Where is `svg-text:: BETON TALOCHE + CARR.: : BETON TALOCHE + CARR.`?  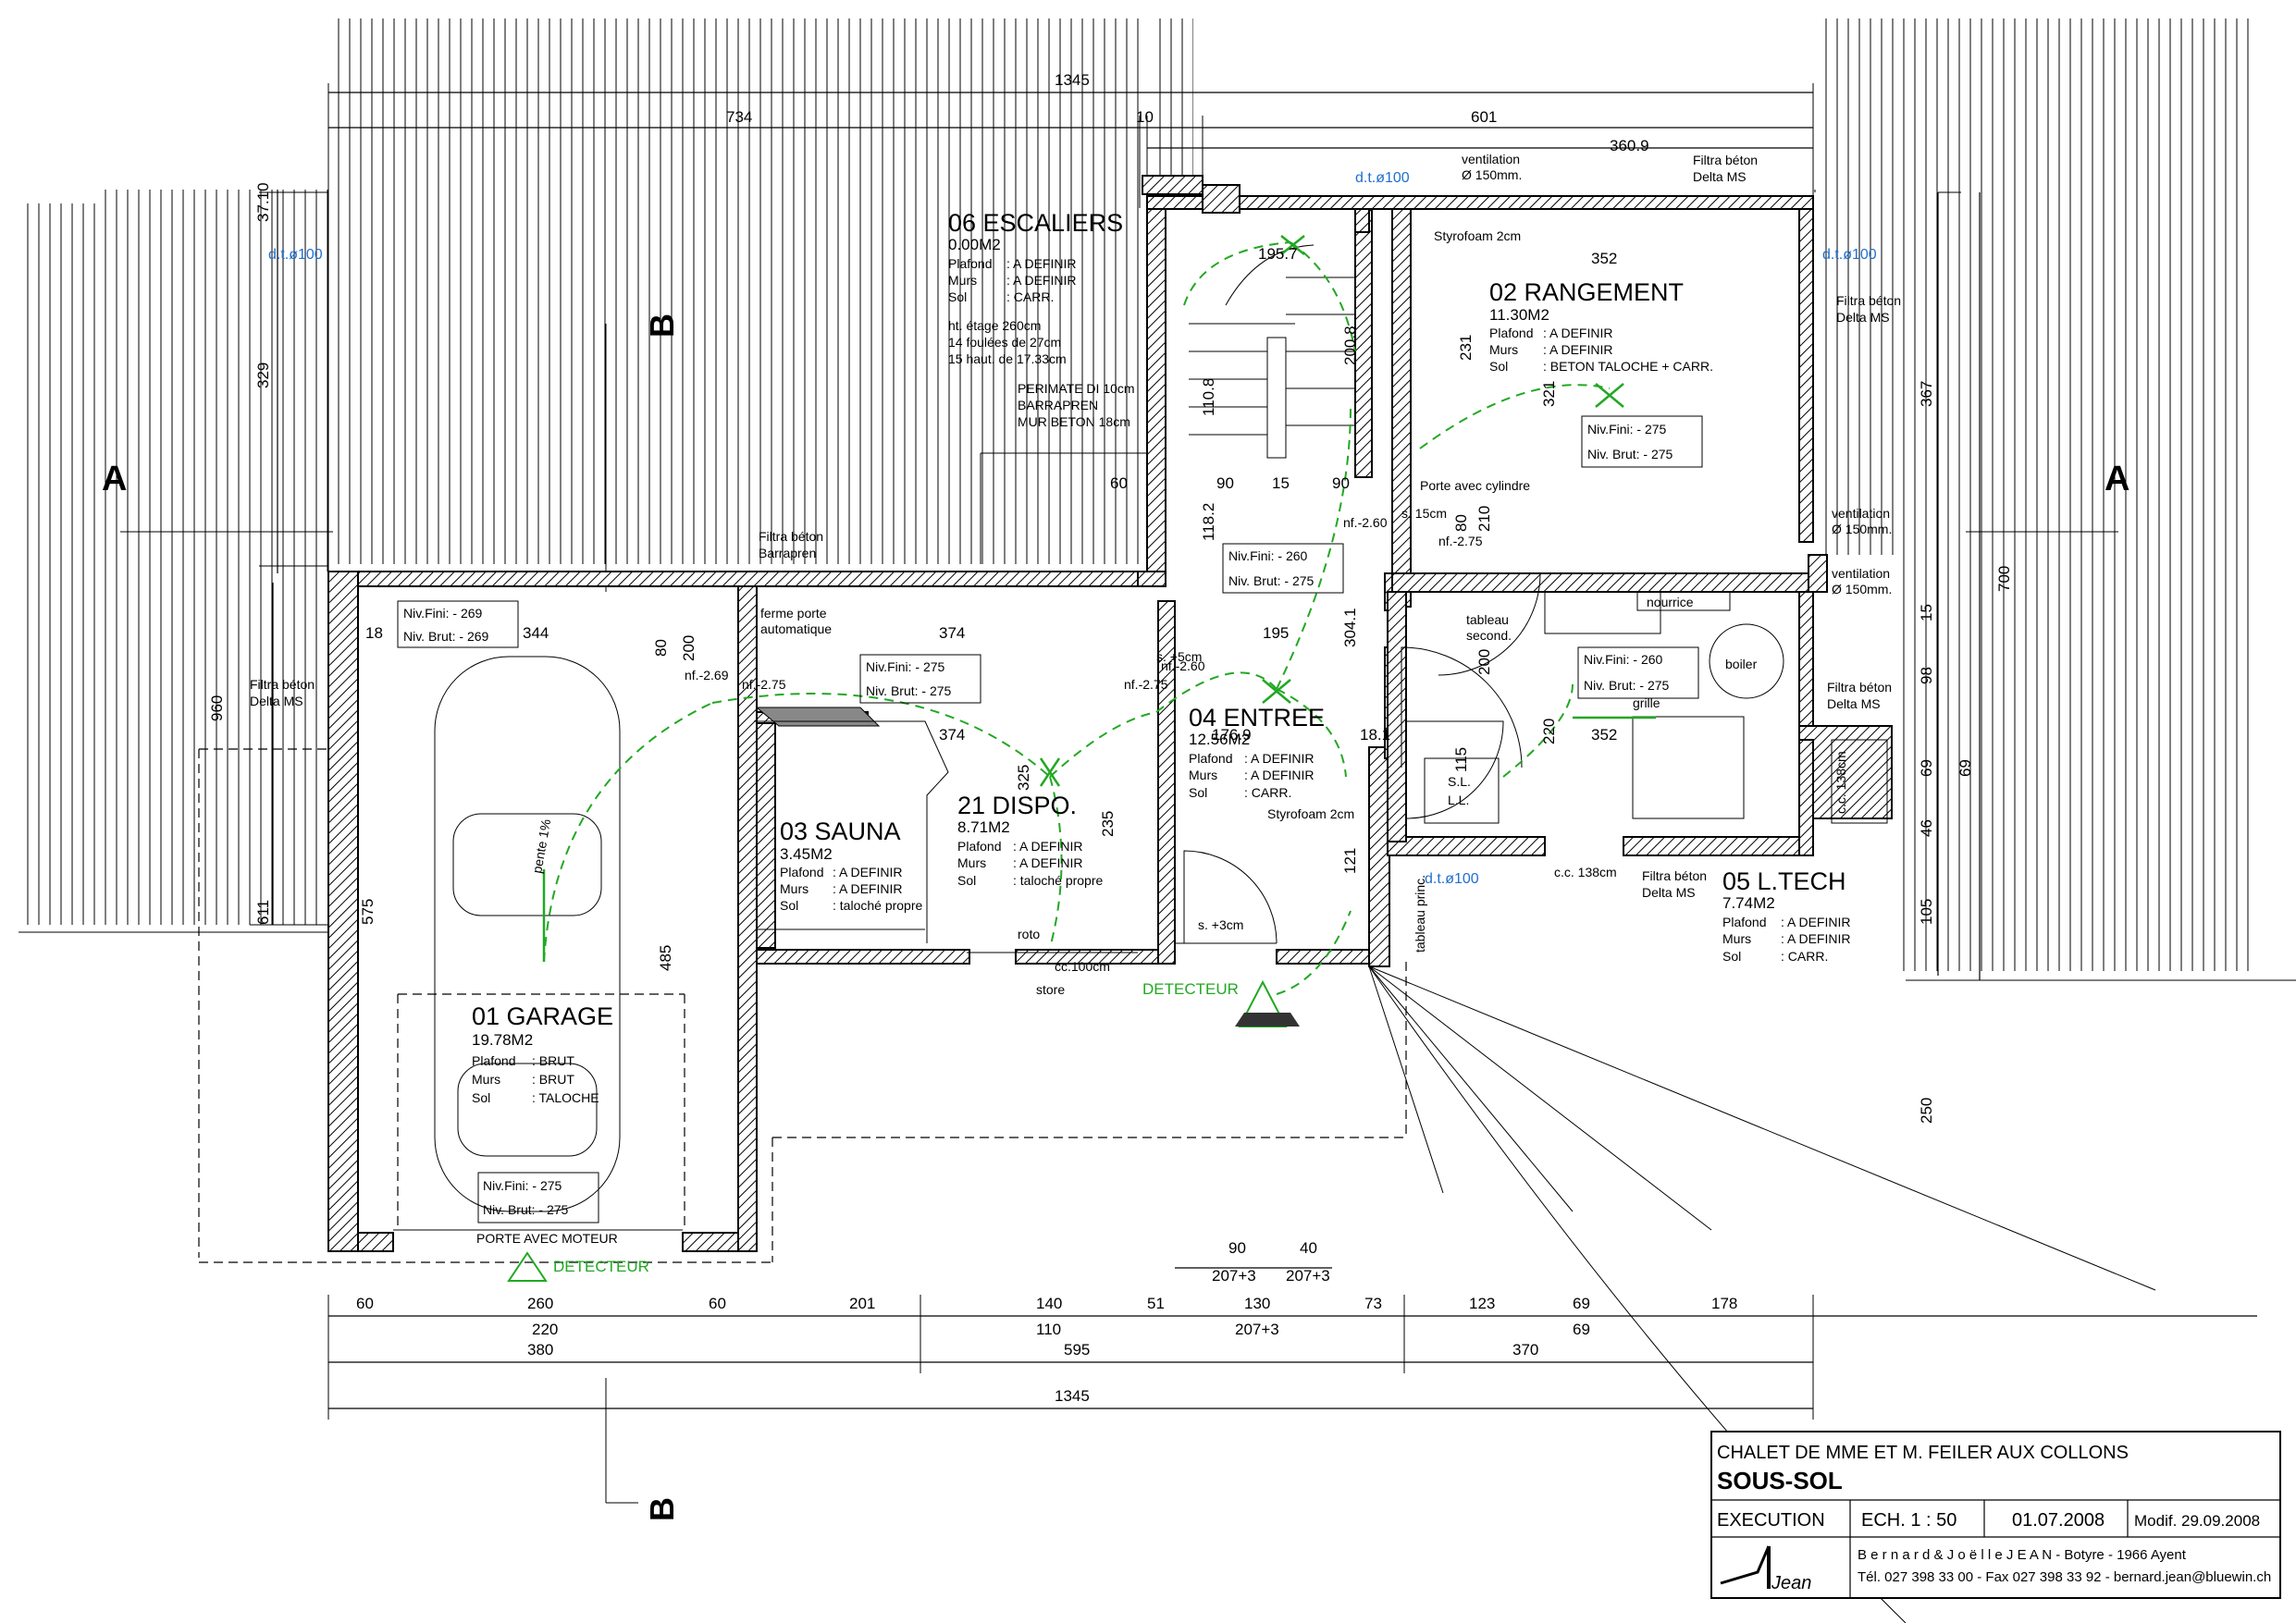
svg-text:: BETON TALOCHE + CARR.: : BETON TALOCHE + CARR. is located at coordinates (1628, 366).